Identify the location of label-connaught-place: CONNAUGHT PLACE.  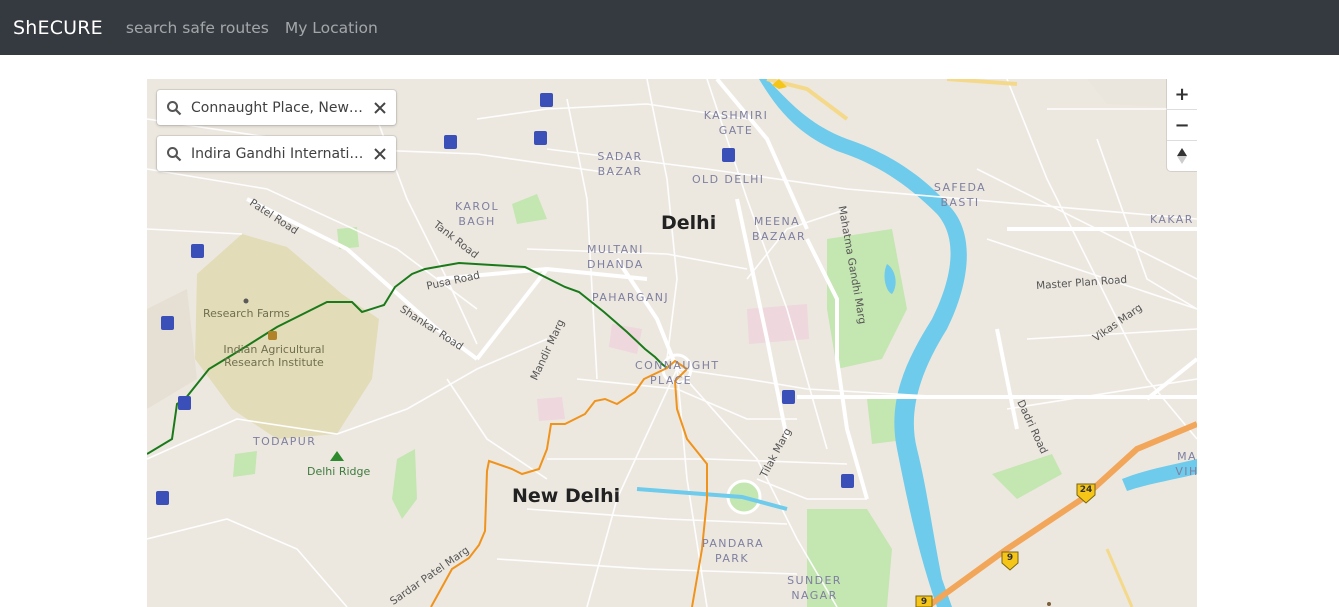
(677, 373).